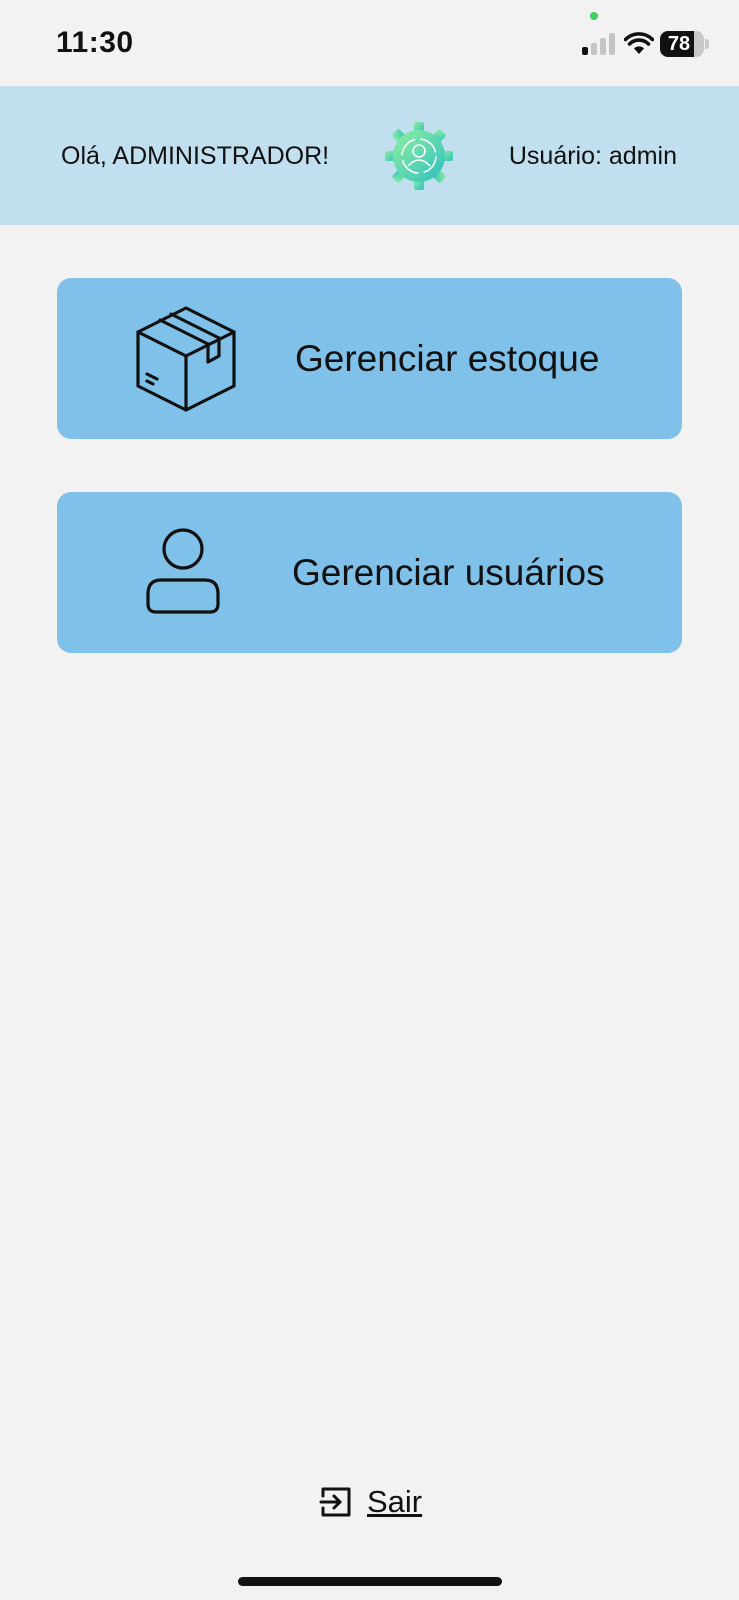  Describe the element at coordinates (95, 42) in the screenshot. I see `status-time: 11:30` at that location.